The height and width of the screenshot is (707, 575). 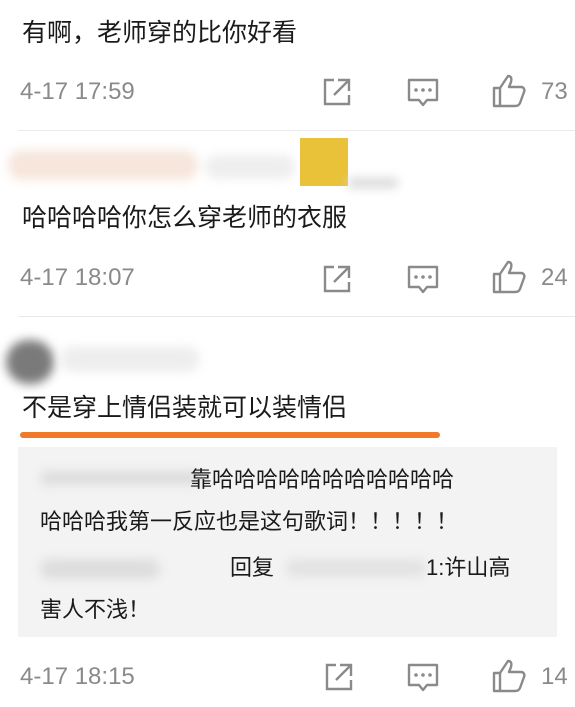 What do you see at coordinates (554, 91) in the screenshot?
I see `like-count: 73` at bounding box center [554, 91].